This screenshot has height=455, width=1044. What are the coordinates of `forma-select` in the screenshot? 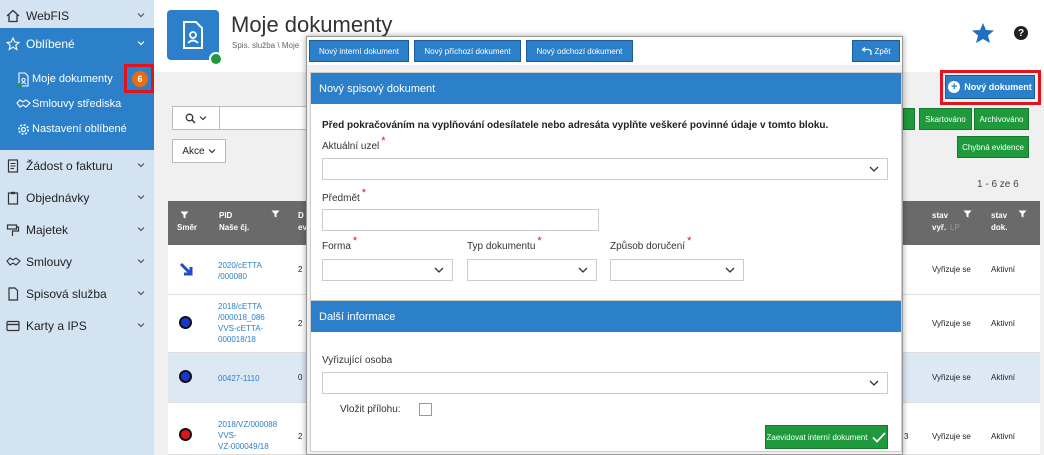 It's located at (387, 270).